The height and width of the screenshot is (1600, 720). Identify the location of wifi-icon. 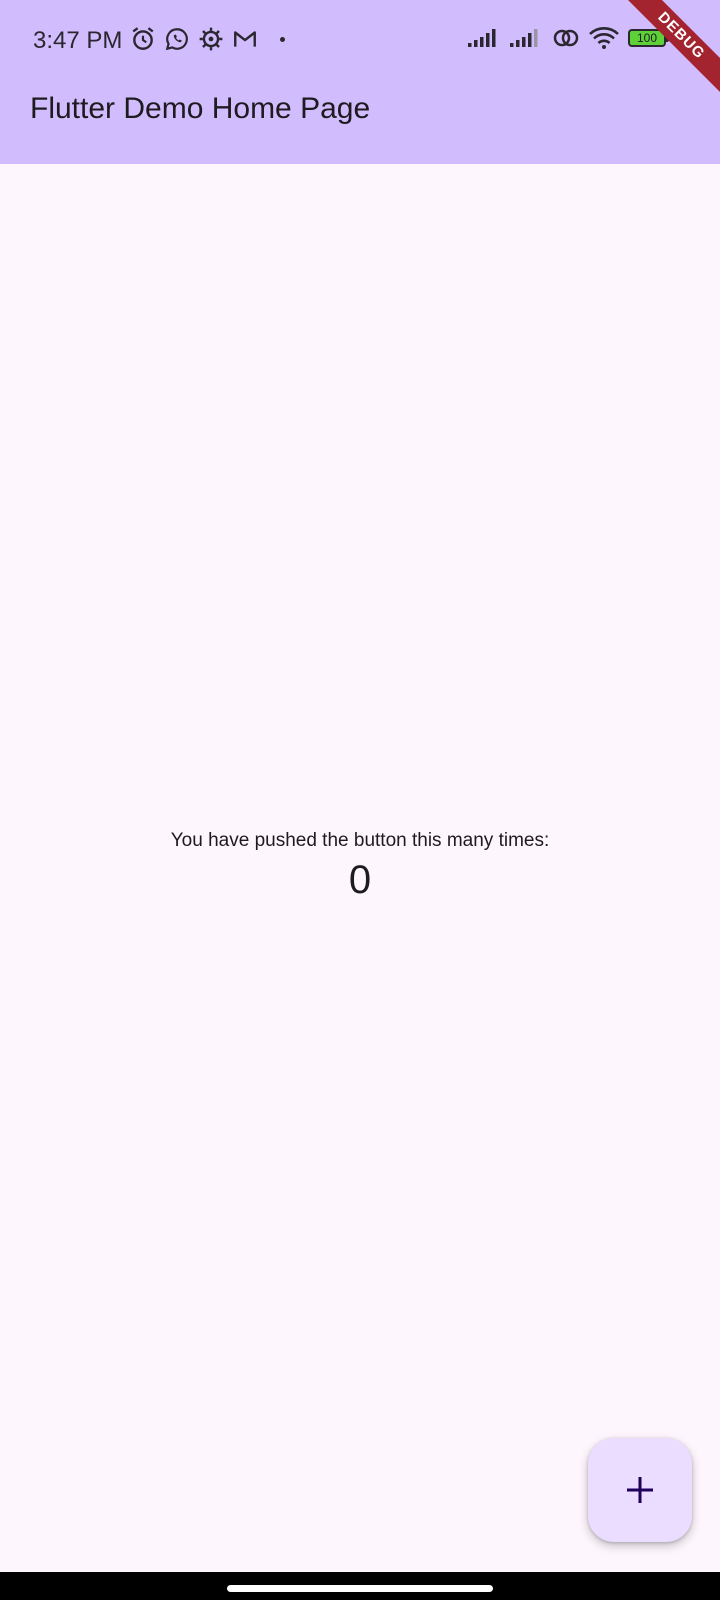
(604, 38).